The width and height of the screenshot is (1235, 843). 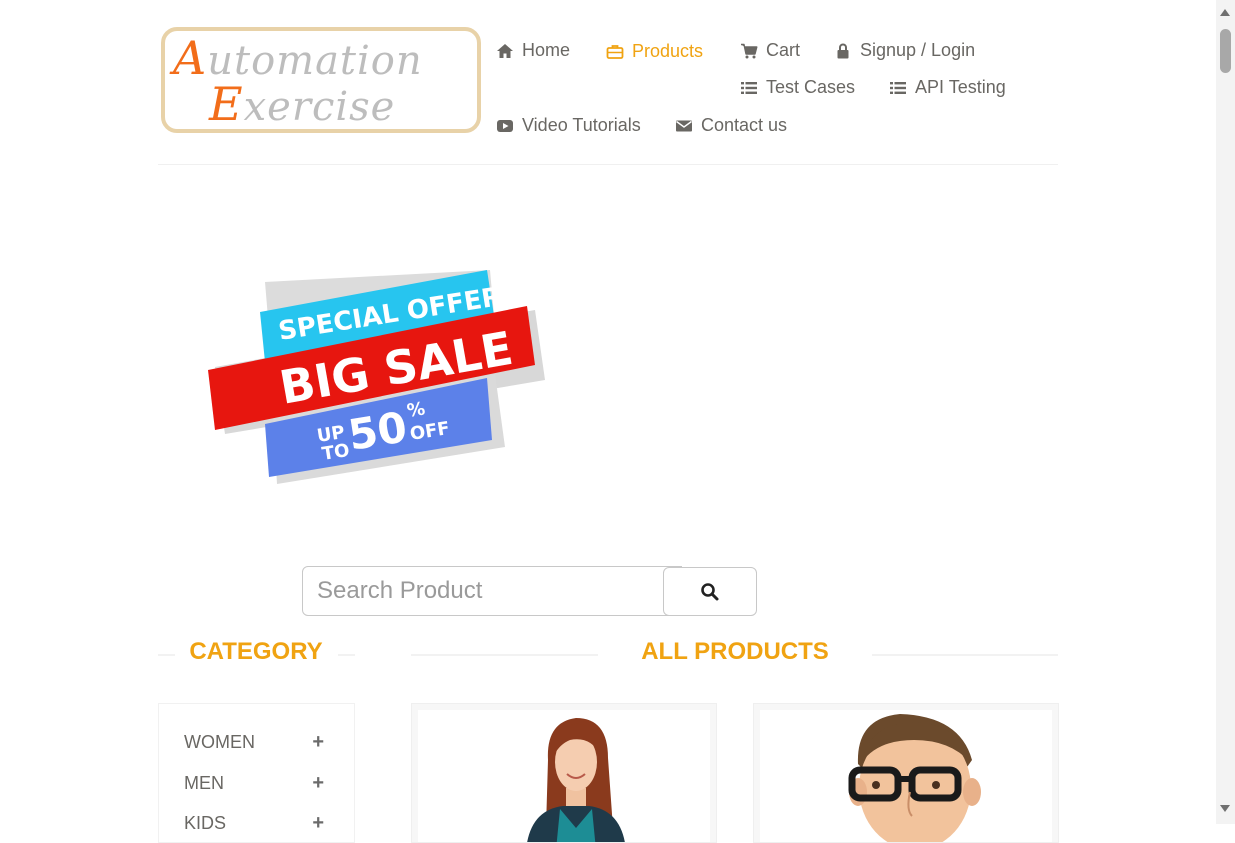 I want to click on scroll-up-arrow-icon, so click(x=1225, y=12).